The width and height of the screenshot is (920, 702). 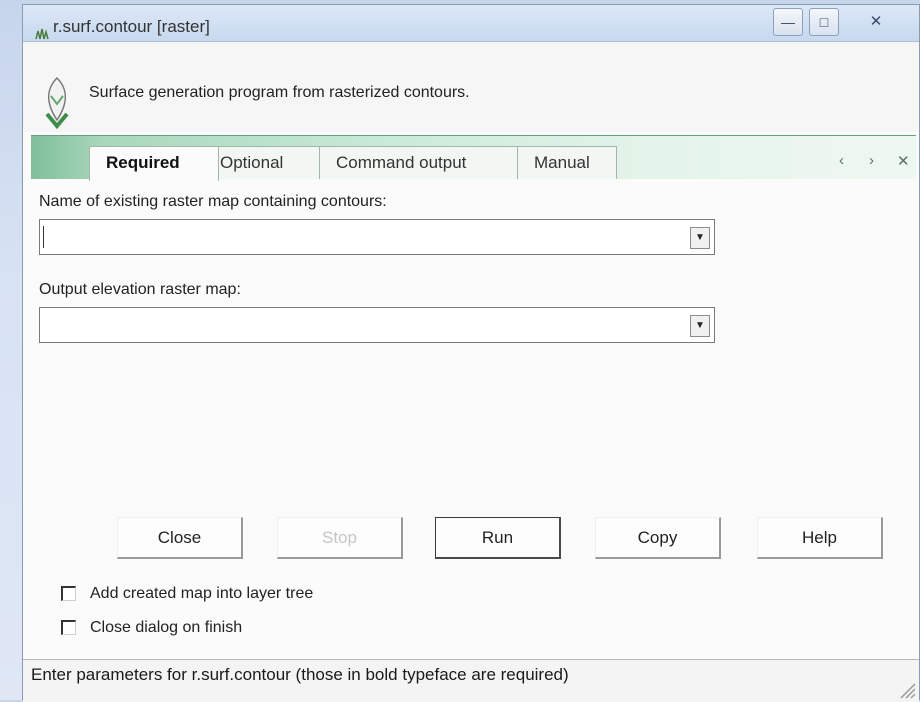 I want to click on stop-button: Stop, so click(x=340, y=538).